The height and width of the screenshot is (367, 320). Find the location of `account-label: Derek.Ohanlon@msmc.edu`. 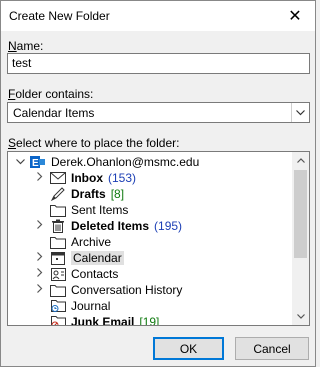

account-label: Derek.Ohanlon@msmc.edu is located at coordinates (125, 162).